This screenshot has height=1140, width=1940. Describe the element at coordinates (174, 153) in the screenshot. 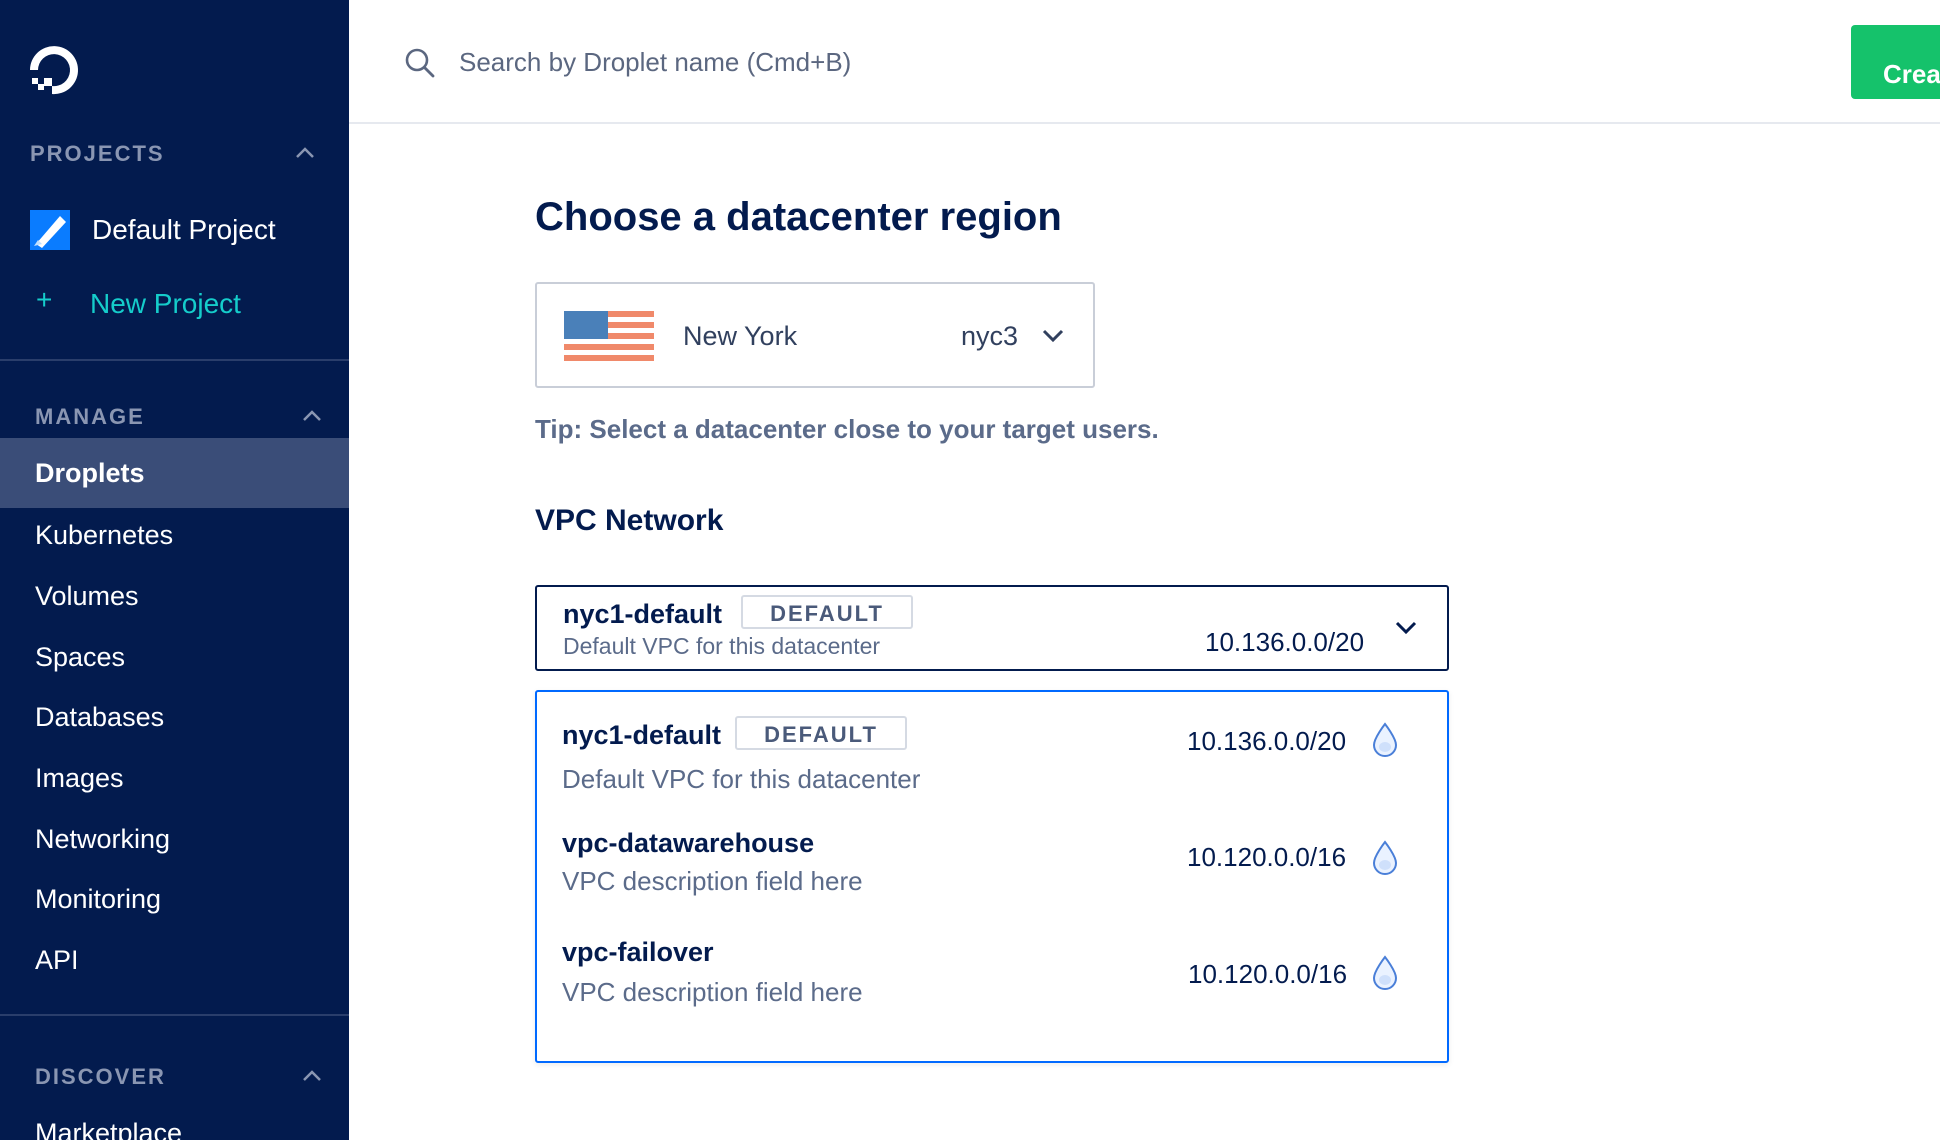

I see `projects-section-header: PROJECTS` at that location.